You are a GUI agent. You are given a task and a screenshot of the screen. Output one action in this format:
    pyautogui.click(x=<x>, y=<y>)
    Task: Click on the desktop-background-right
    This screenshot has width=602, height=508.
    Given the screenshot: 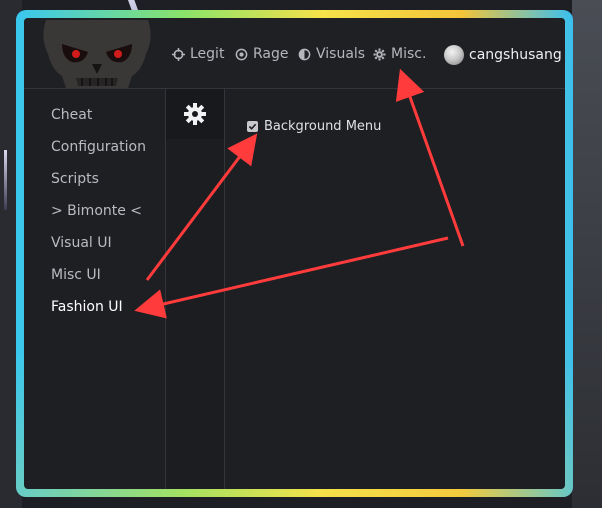 What is the action you would take?
    pyautogui.click(x=587, y=254)
    